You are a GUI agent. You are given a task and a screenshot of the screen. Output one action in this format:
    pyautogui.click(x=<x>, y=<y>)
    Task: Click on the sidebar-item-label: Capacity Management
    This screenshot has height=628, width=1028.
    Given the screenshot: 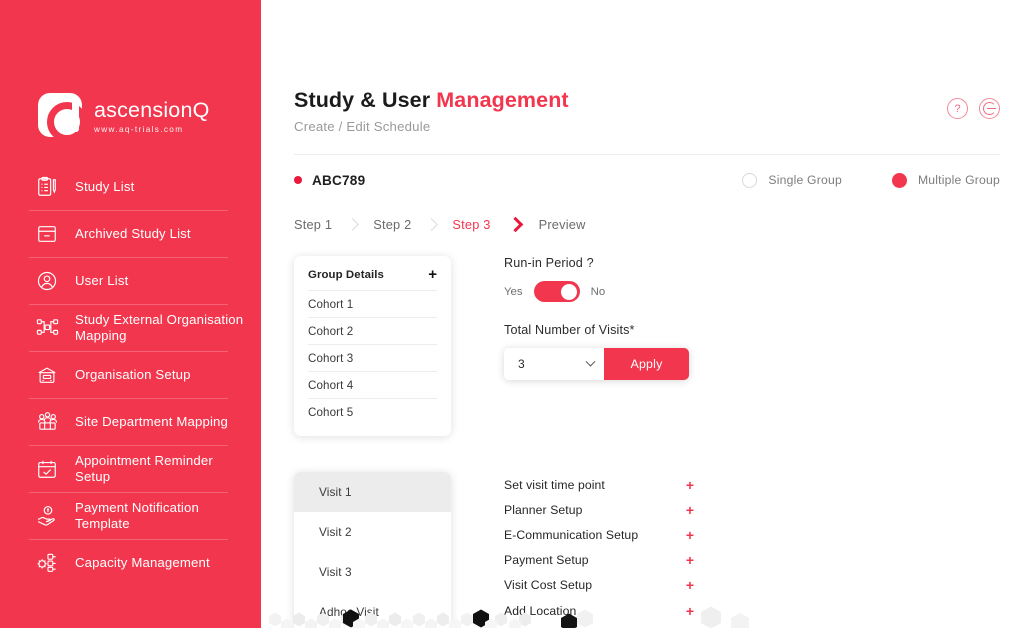 What is the action you would take?
    pyautogui.click(x=142, y=562)
    